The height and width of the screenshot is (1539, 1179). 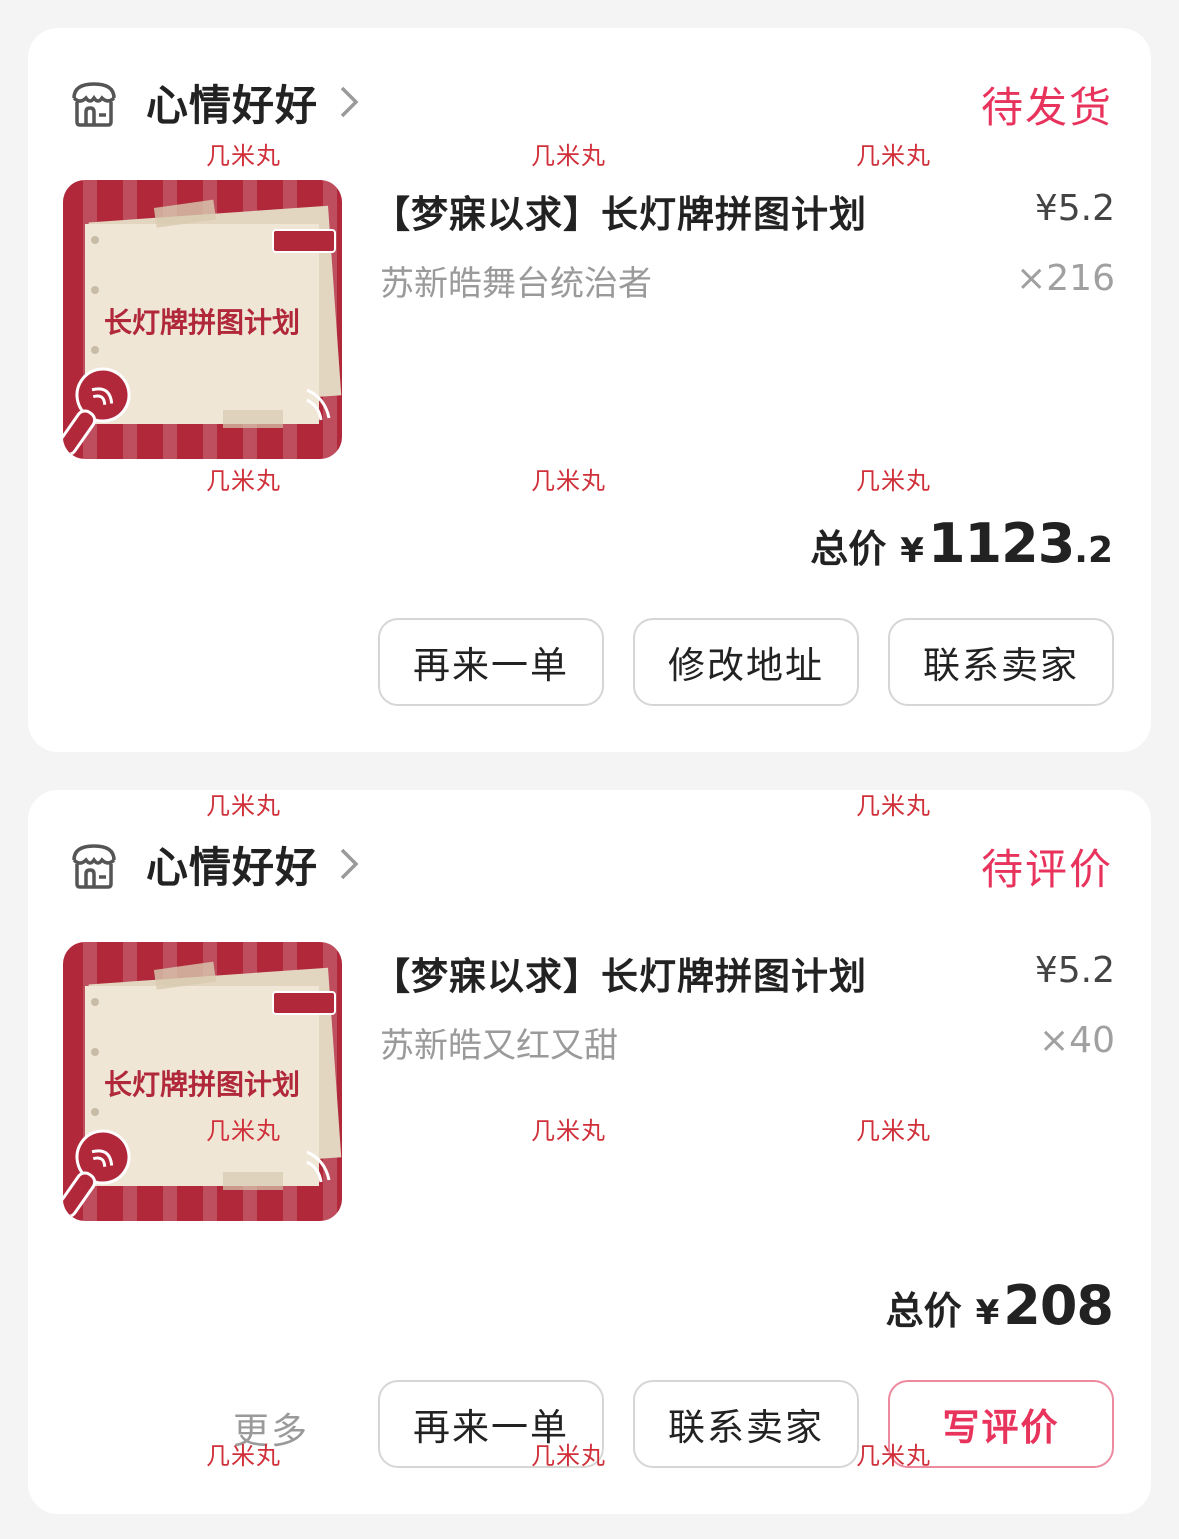 I want to click on product-quantity: ×216, so click(x=1065, y=278).